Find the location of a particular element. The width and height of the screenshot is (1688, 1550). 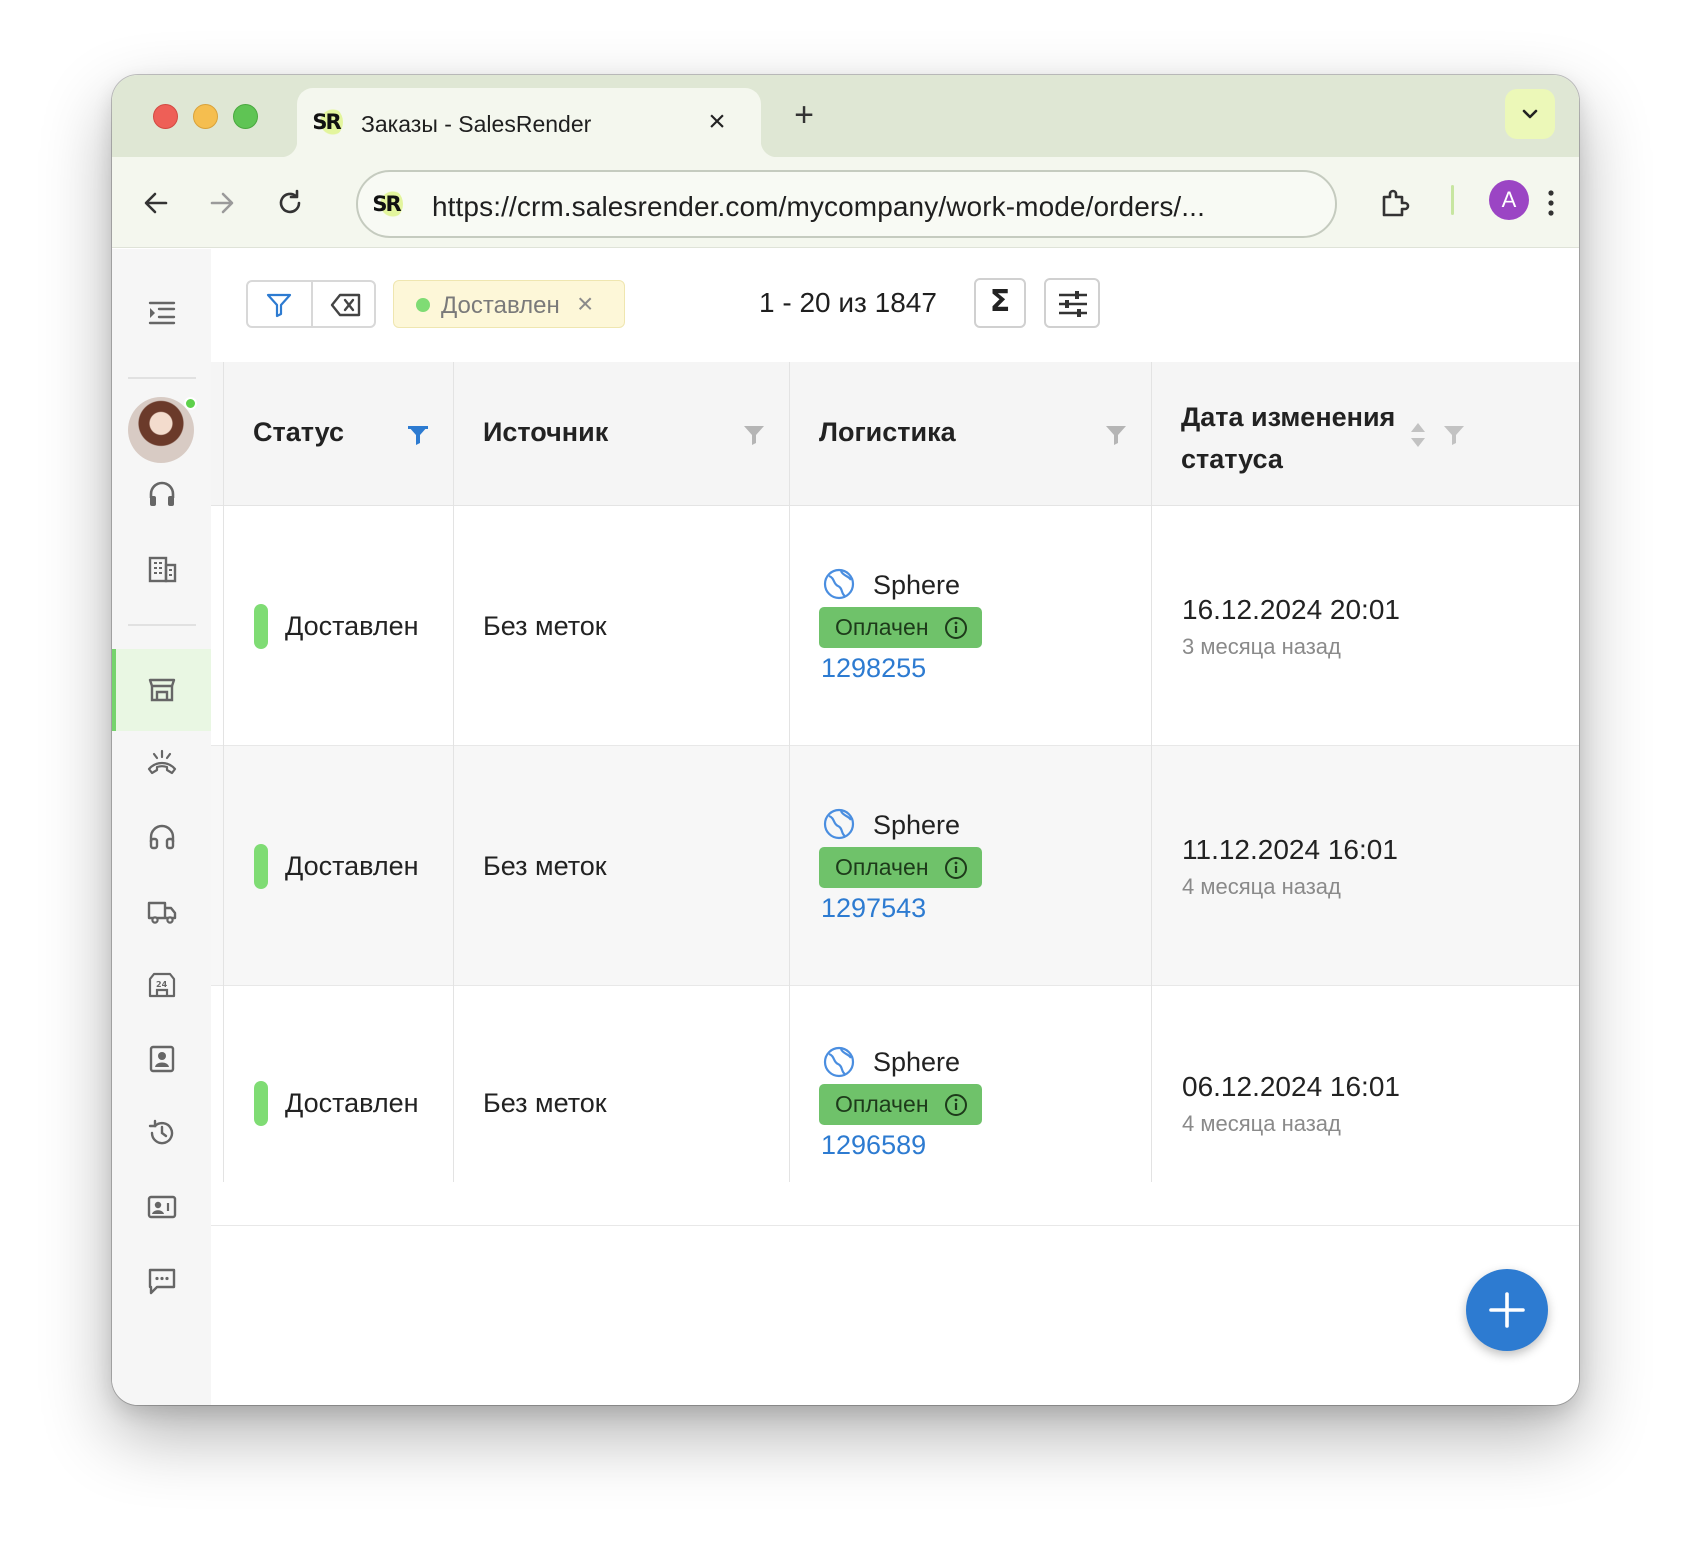

order-number-link: 1296589 is located at coordinates (873, 1145).